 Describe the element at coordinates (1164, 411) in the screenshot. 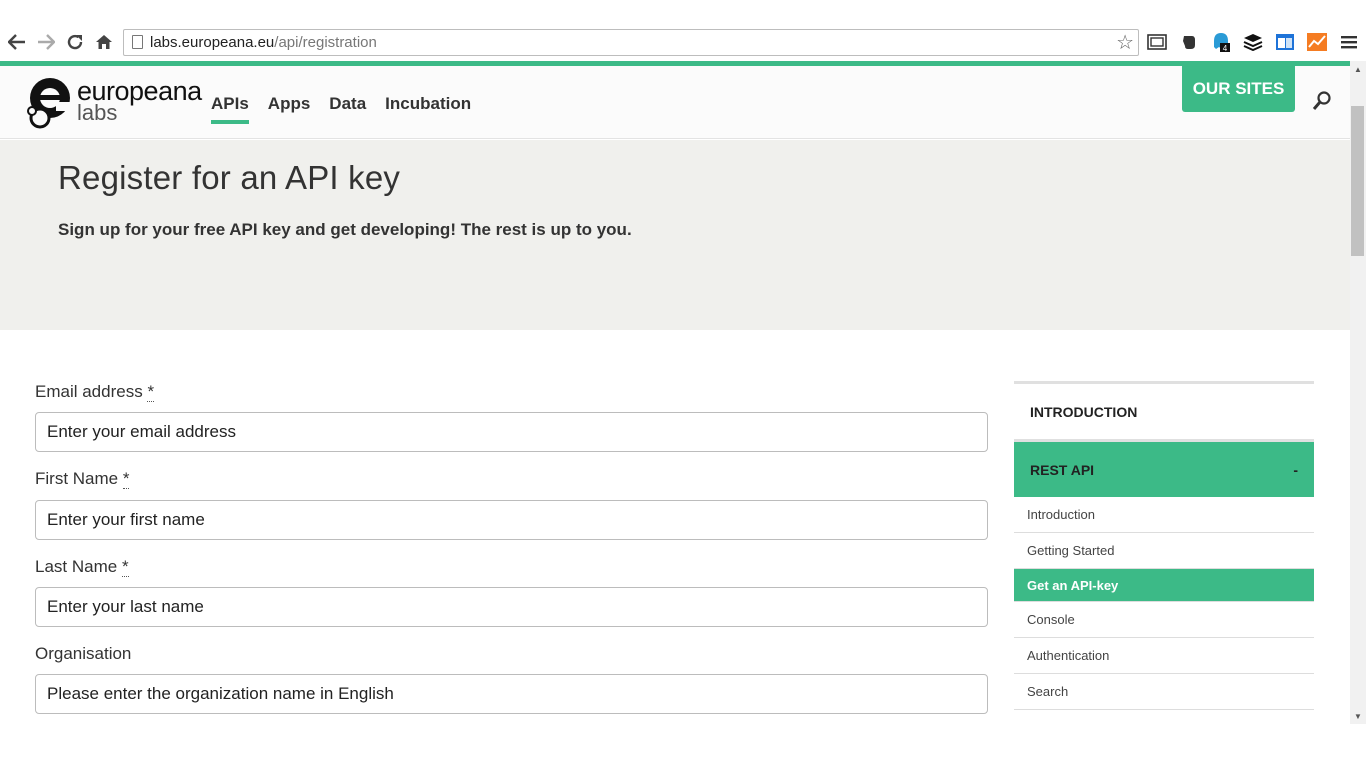

I see `sidebar-section-introduction: INTRODUCTION` at that location.